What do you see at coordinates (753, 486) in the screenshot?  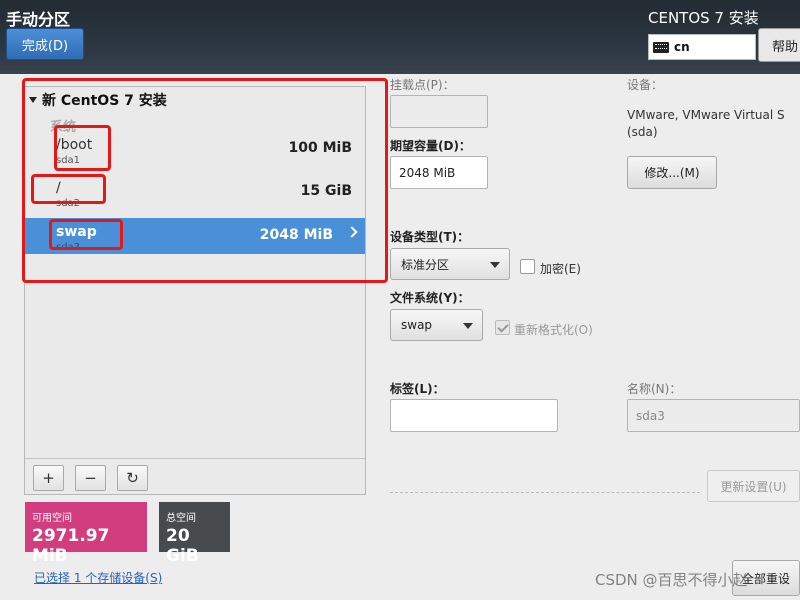 I see `update-settings-button: 更新设置(U)` at bounding box center [753, 486].